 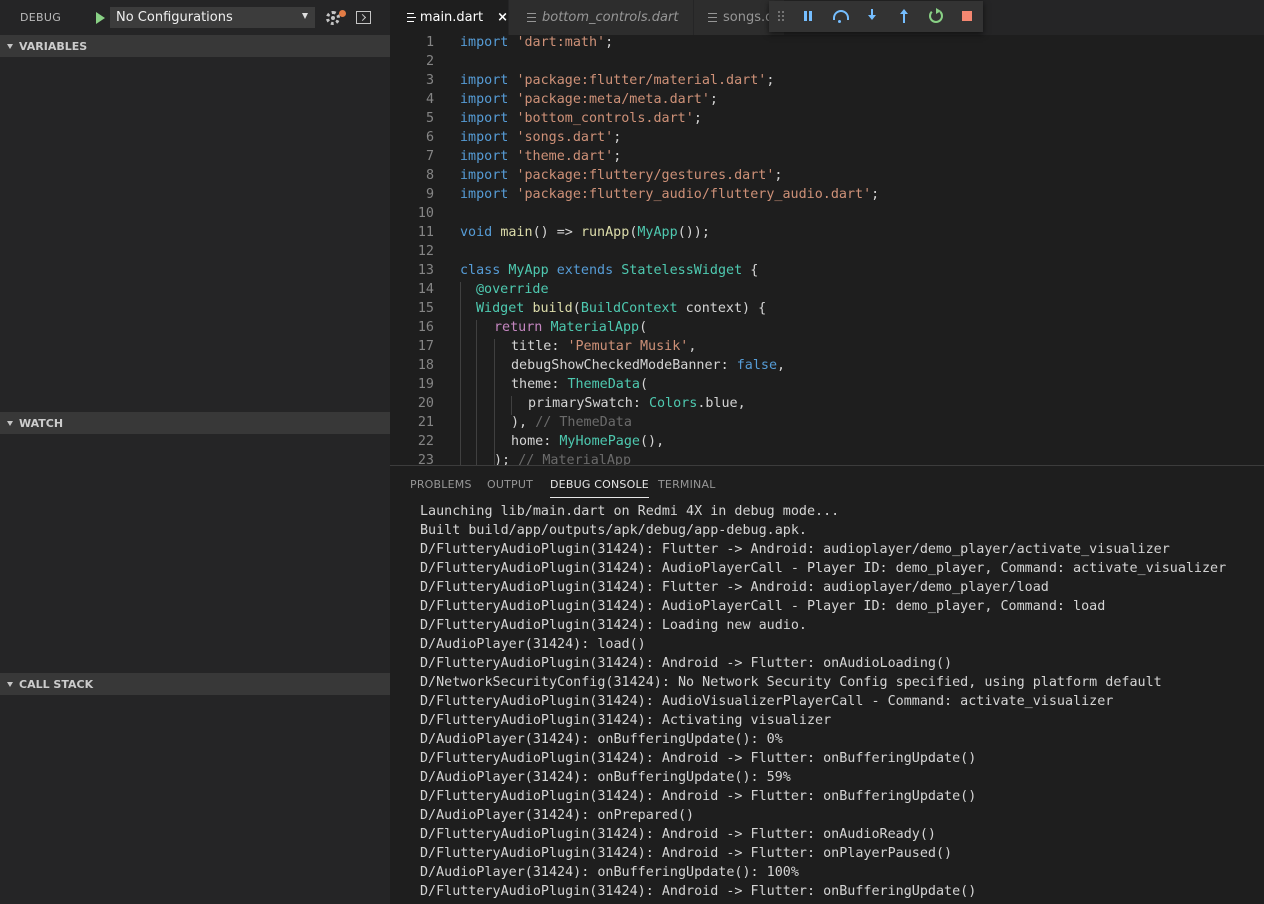 I want to click on call-stack-label: CALL STACK, so click(x=56, y=684).